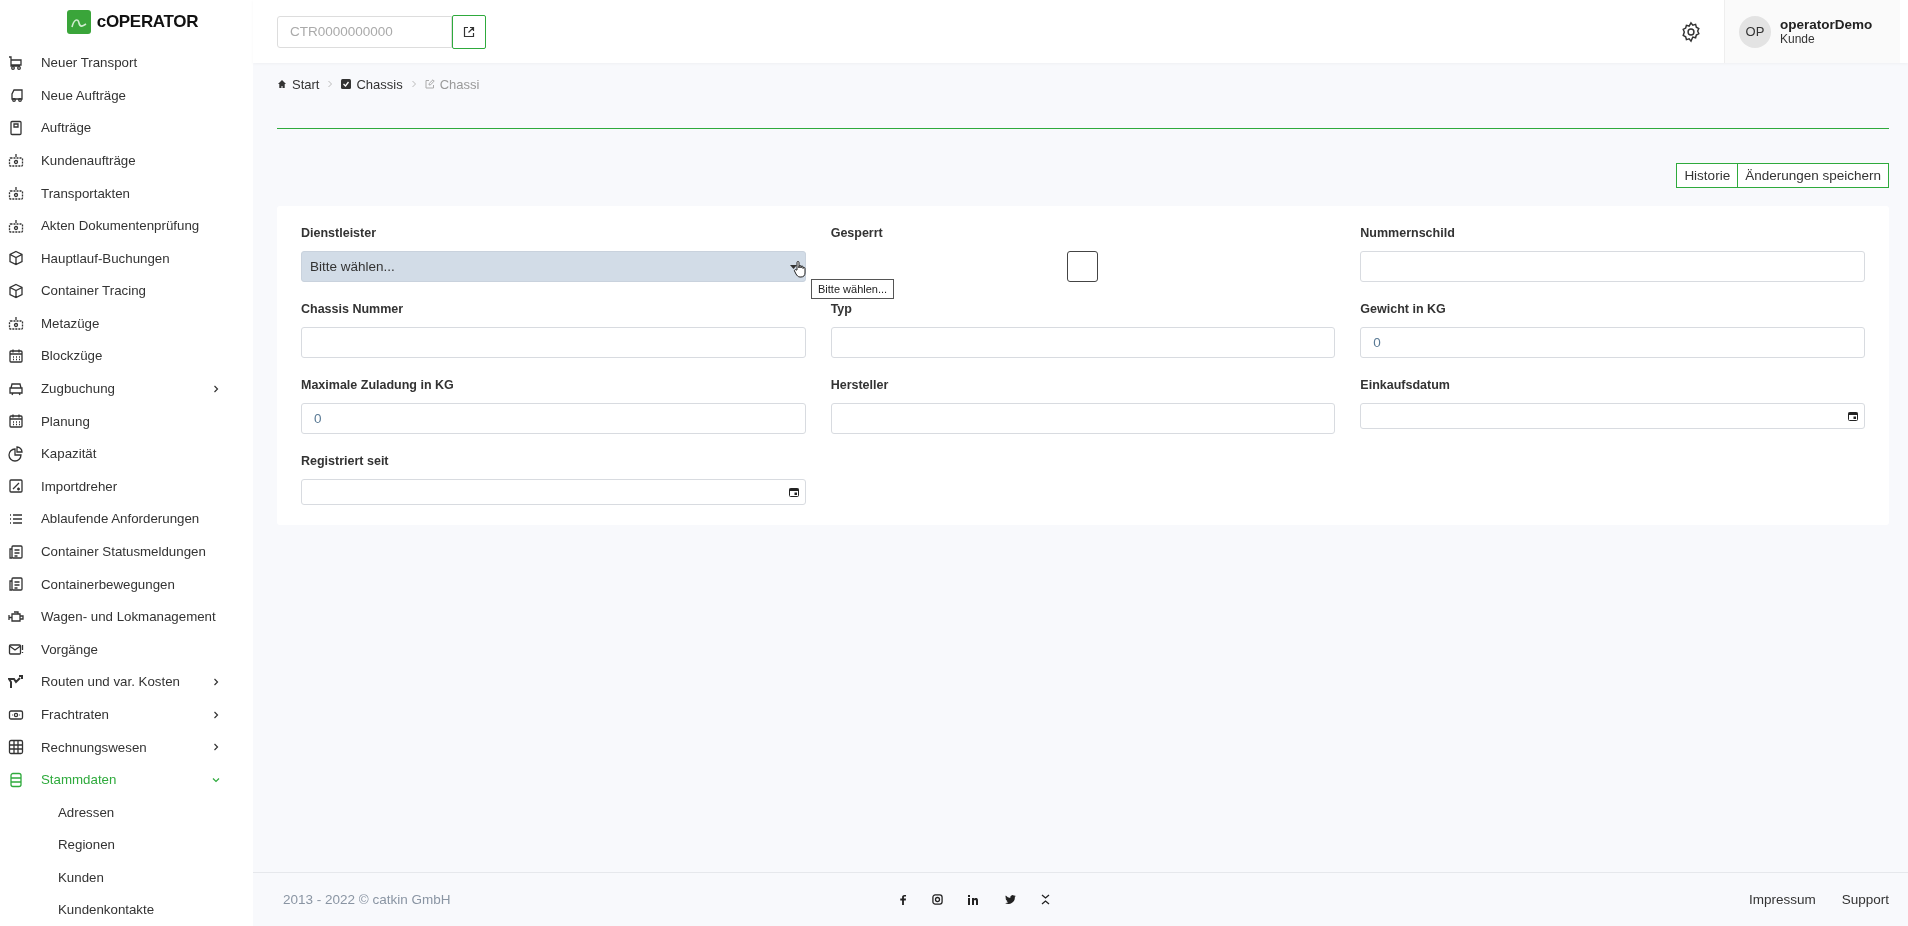 This screenshot has height=926, width=1908. Describe the element at coordinates (353, 310) in the screenshot. I see `field-label: Chassis Nummer` at that location.